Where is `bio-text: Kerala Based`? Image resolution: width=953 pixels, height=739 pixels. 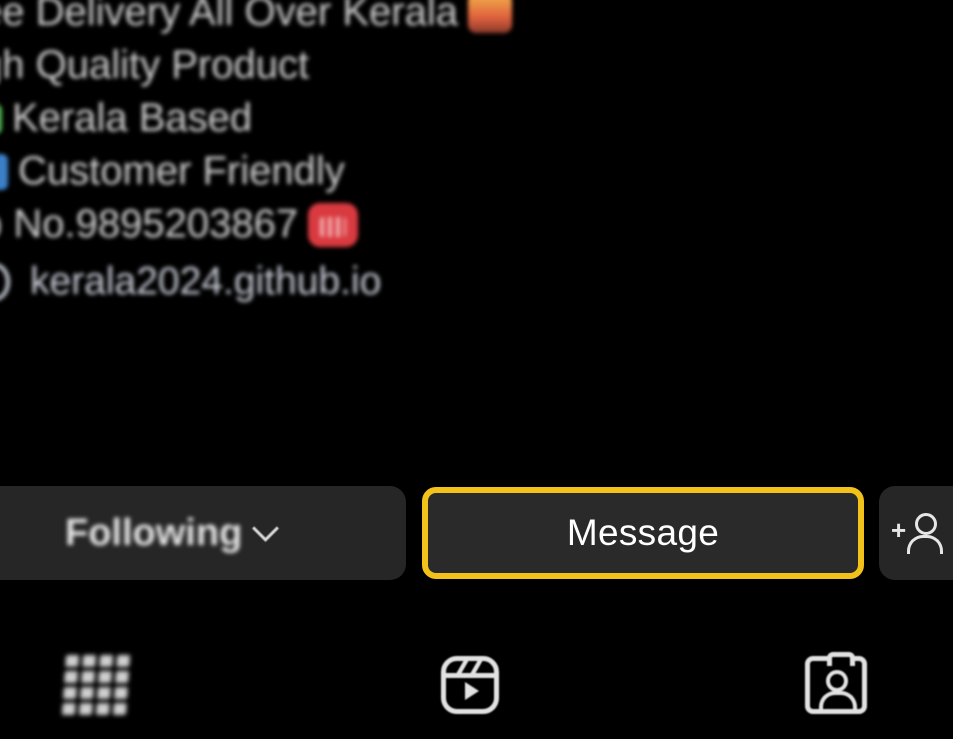
bio-text: Kerala Based is located at coordinates (132, 118).